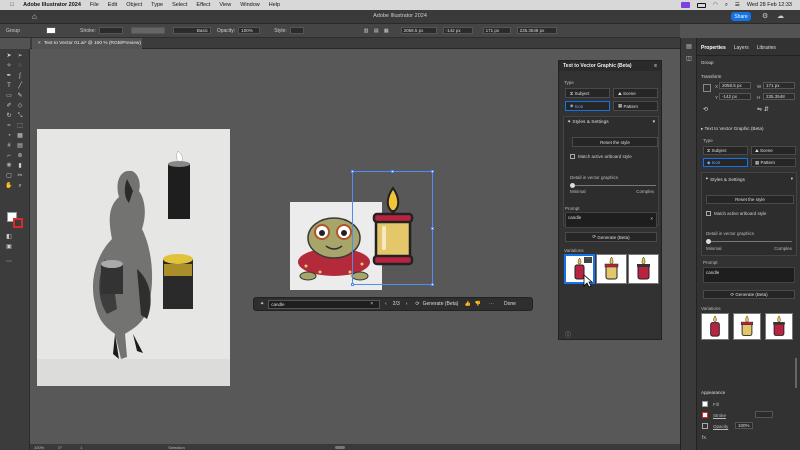 This screenshot has width=800, height=450. I want to click on gradient-tool-icon: ▤, so click(20, 146).